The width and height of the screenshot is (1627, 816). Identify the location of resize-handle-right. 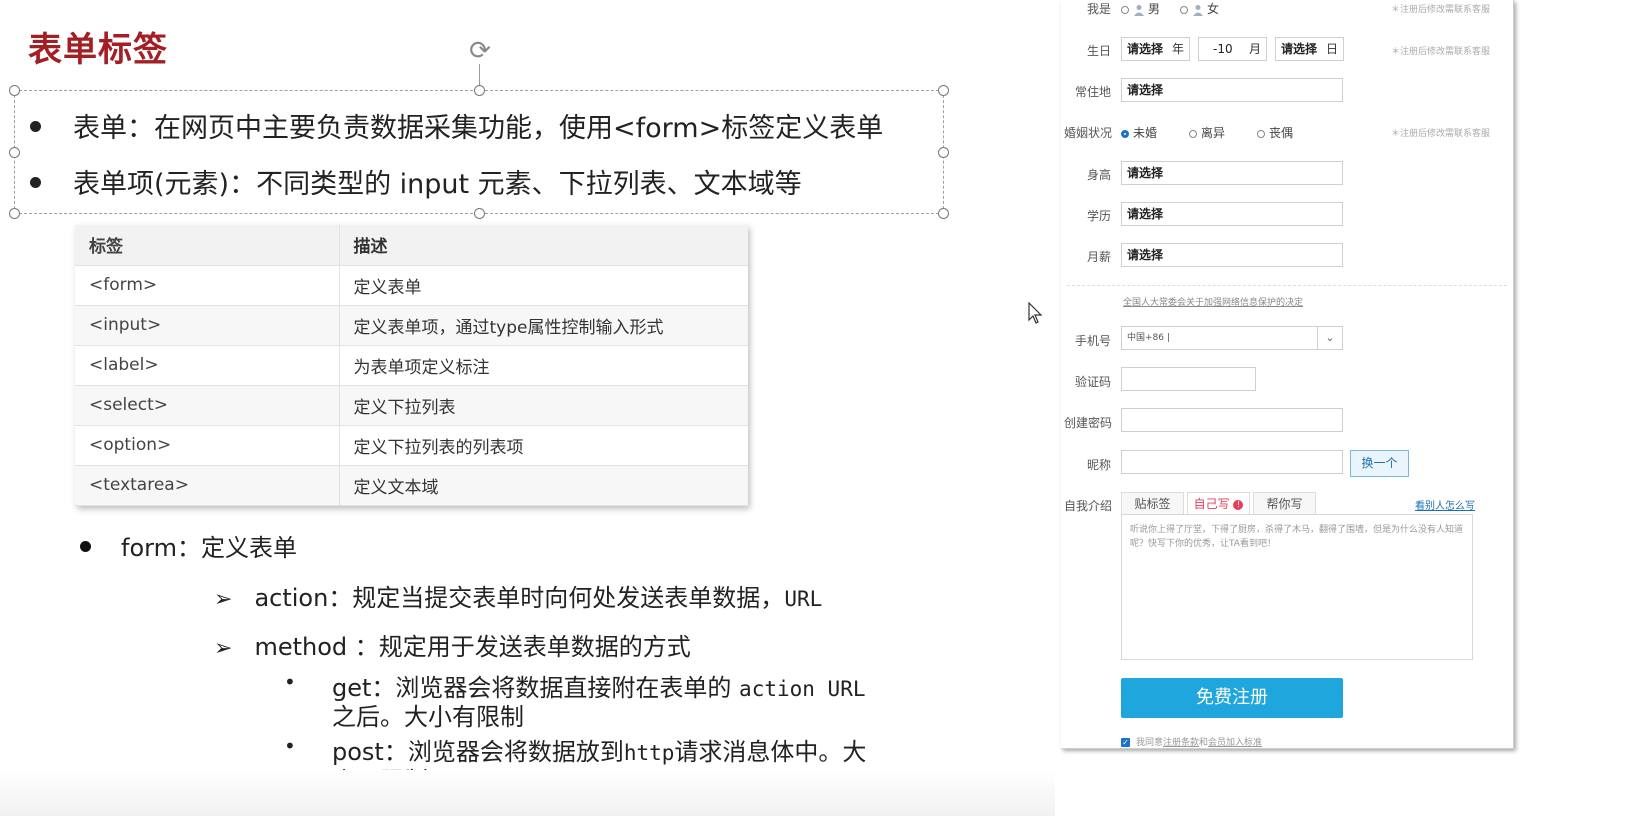
(943, 152).